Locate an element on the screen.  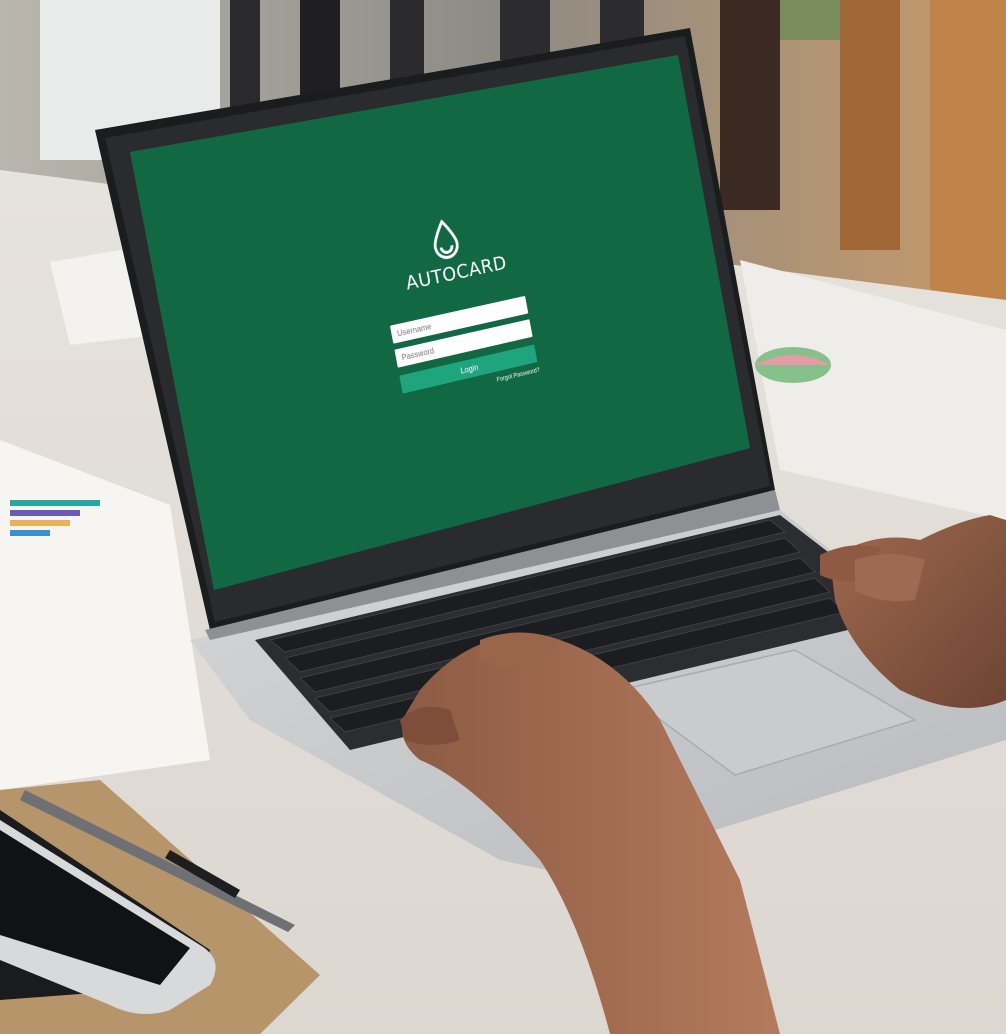
logo: AUTOCARD is located at coordinates (452, 253).